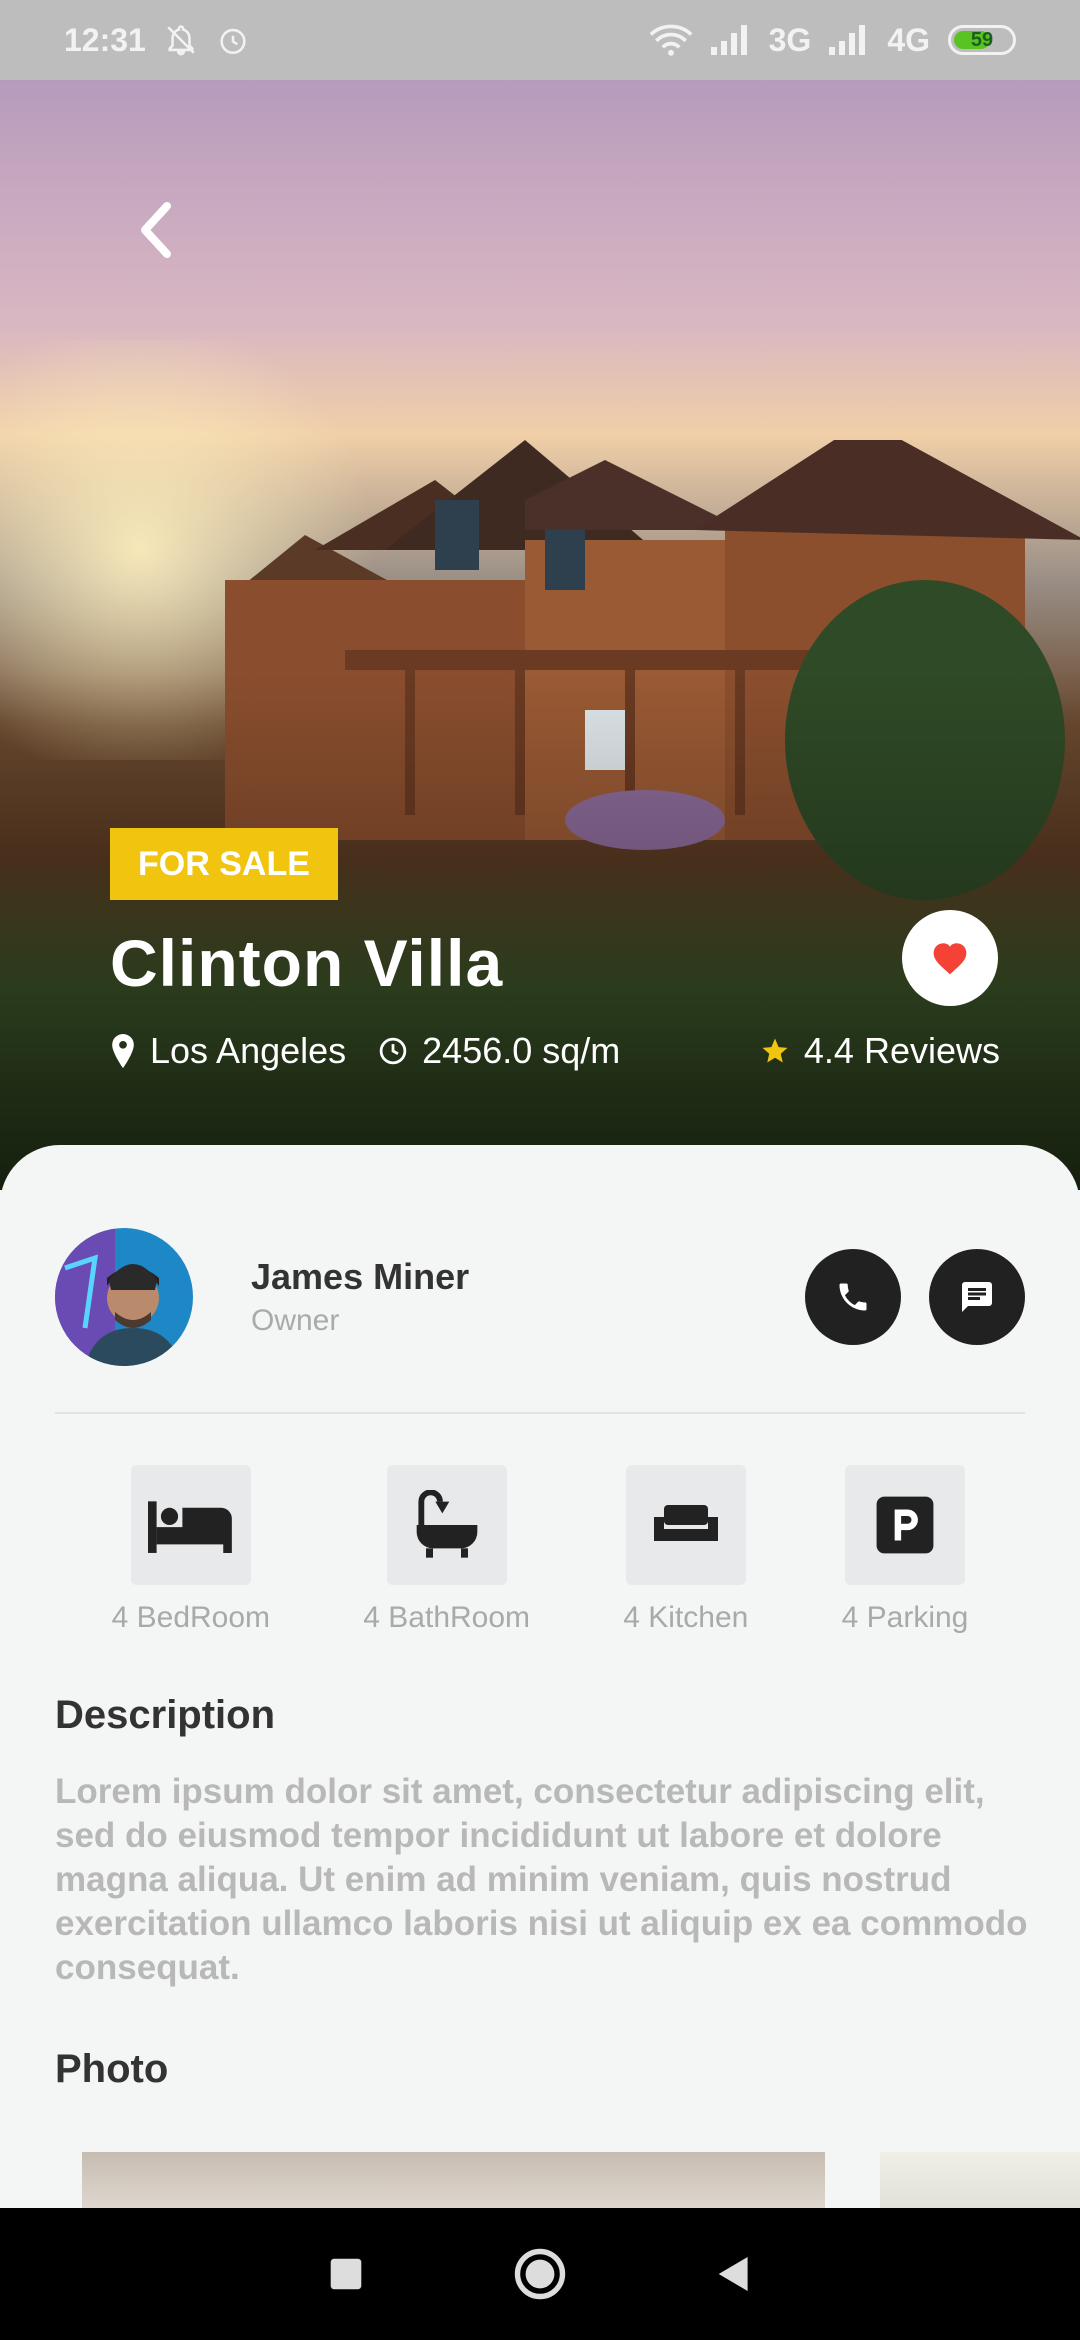 The image size is (1080, 2340). What do you see at coordinates (901, 1050) in the screenshot?
I see `rating-text: 4.4 Reviews` at bounding box center [901, 1050].